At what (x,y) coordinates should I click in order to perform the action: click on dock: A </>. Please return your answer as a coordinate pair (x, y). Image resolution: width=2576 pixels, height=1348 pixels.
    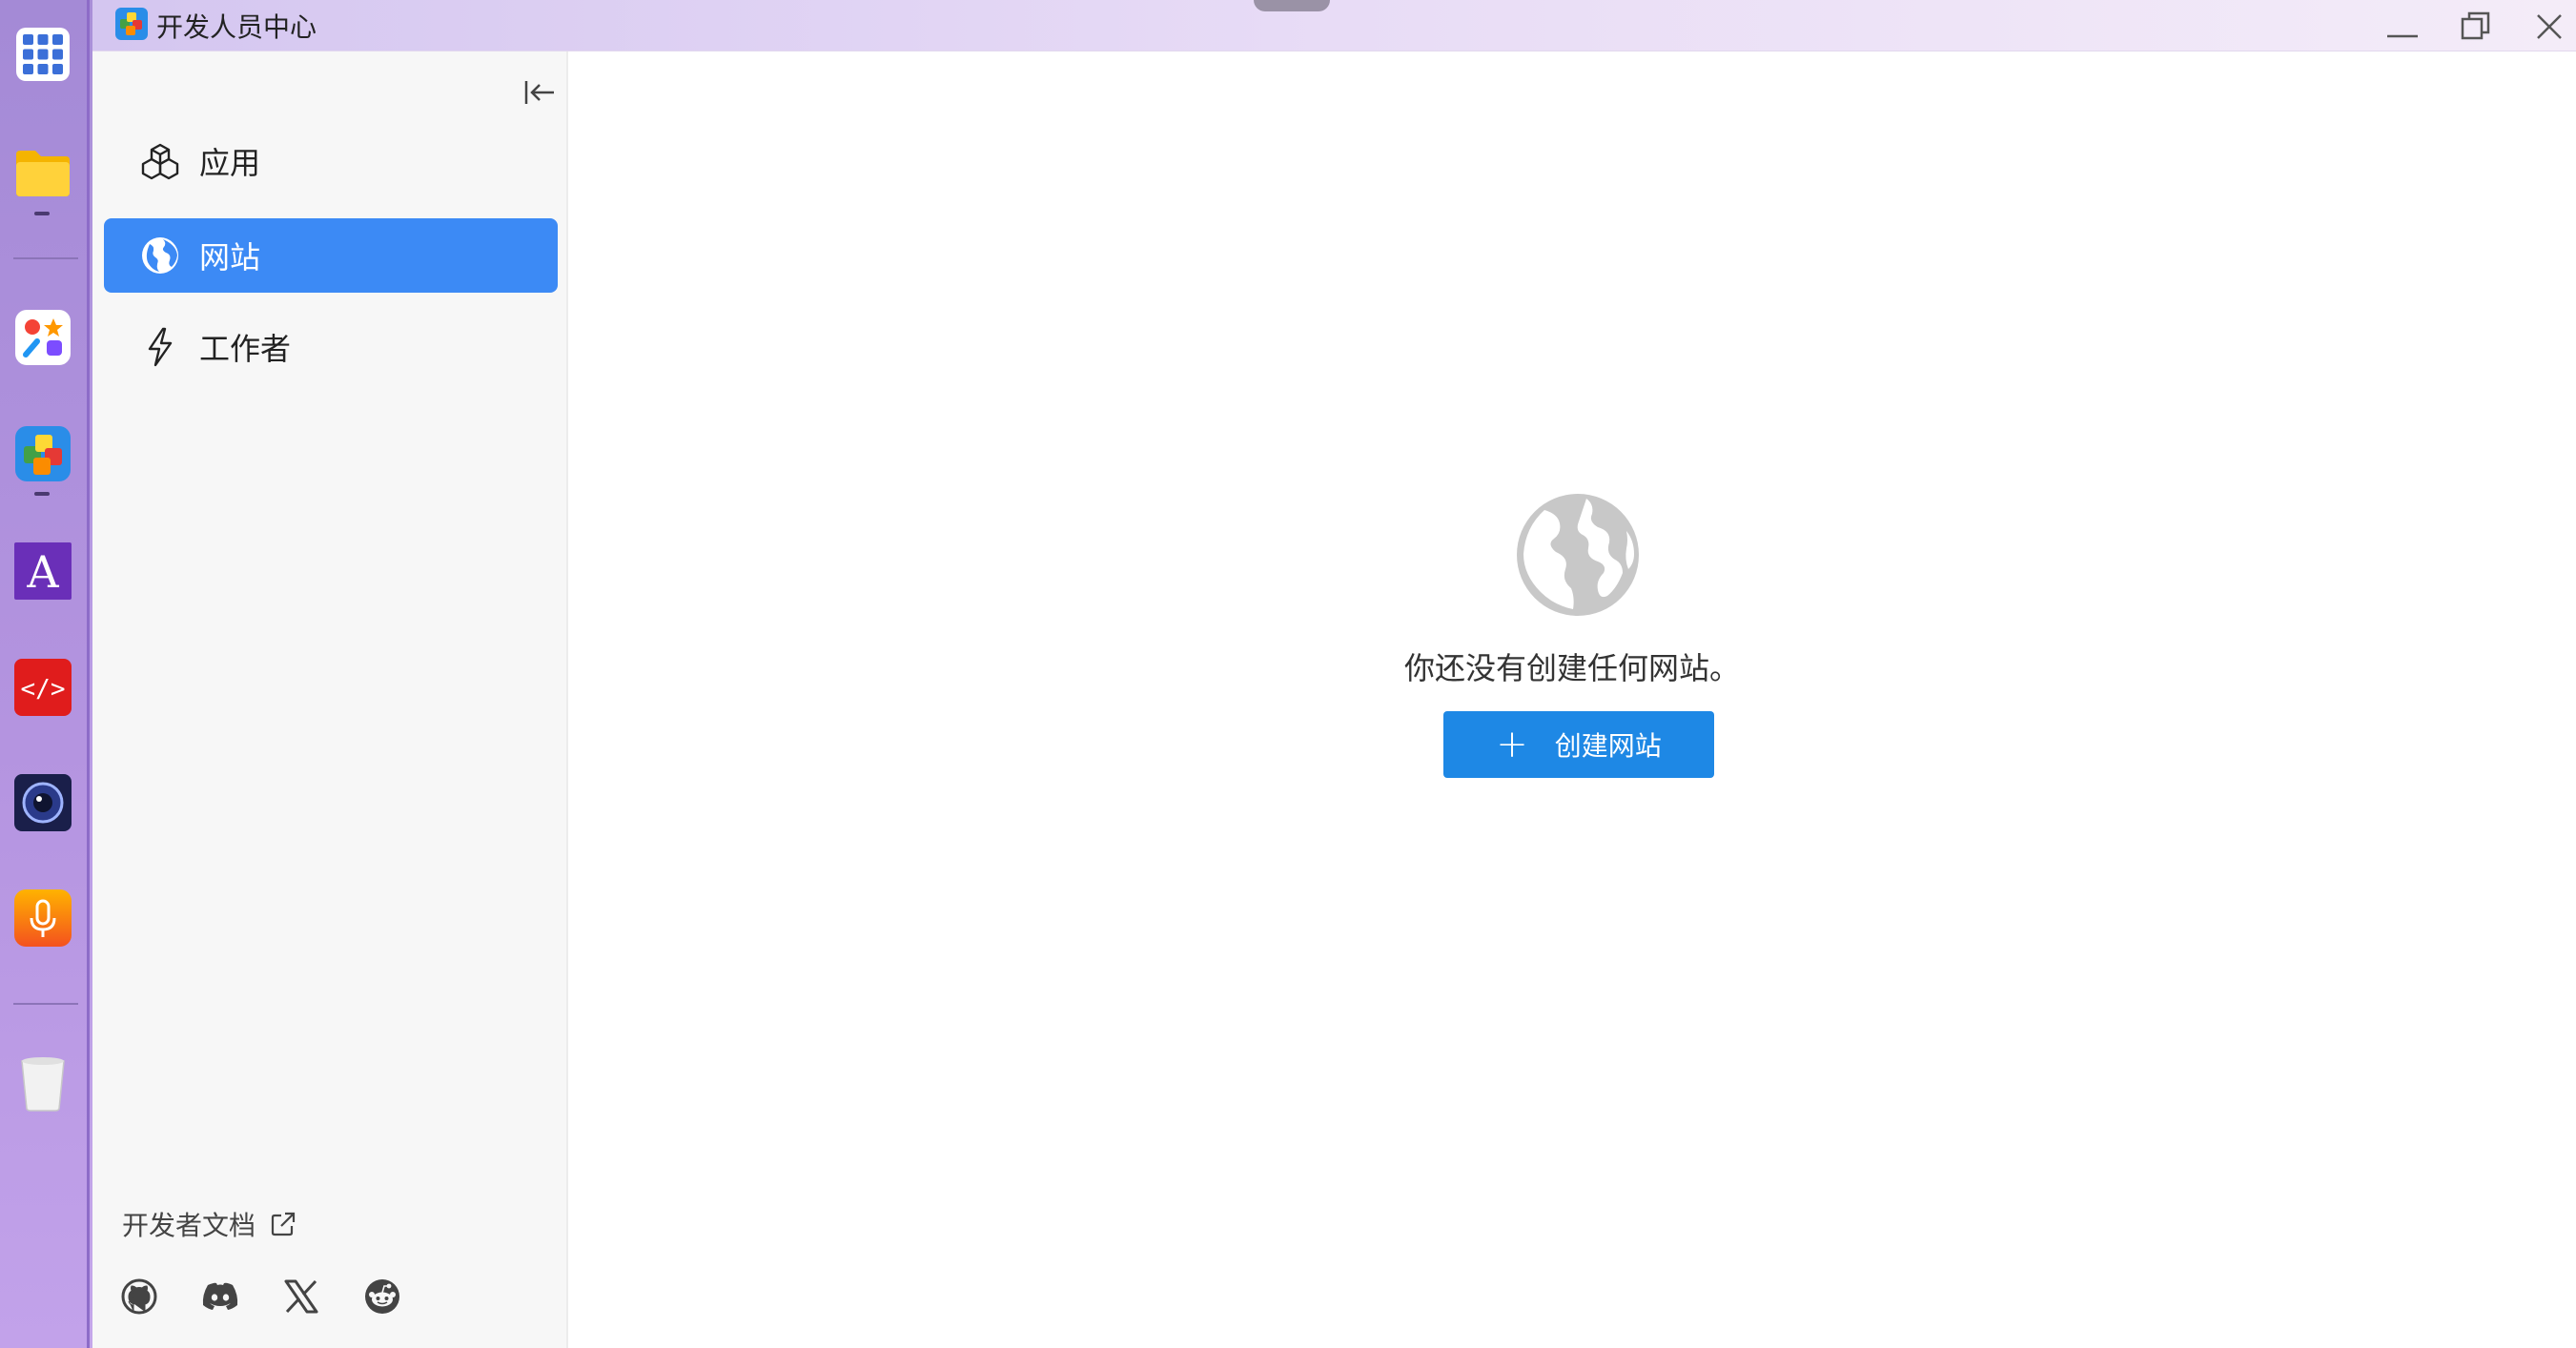
    Looking at the image, I should click on (45, 674).